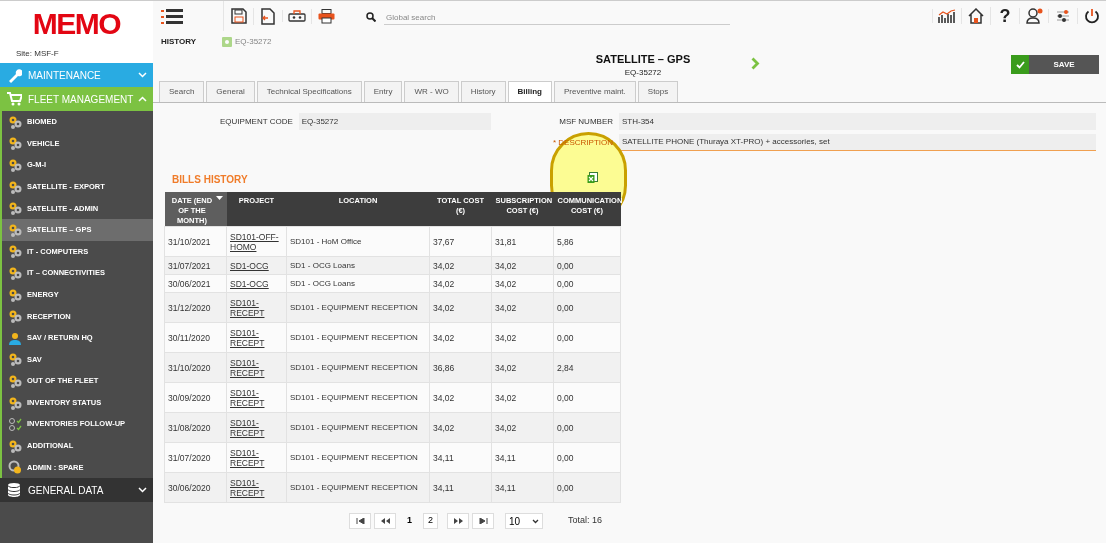  What do you see at coordinates (15, 424) in the screenshot?
I see `checklist-icon` at bounding box center [15, 424].